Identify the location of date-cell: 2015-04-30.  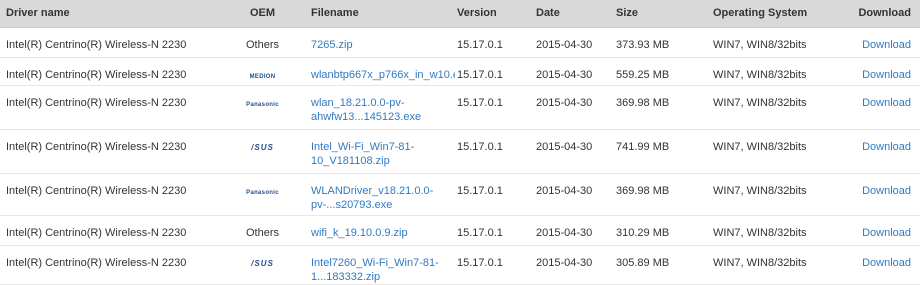
(570, 194).